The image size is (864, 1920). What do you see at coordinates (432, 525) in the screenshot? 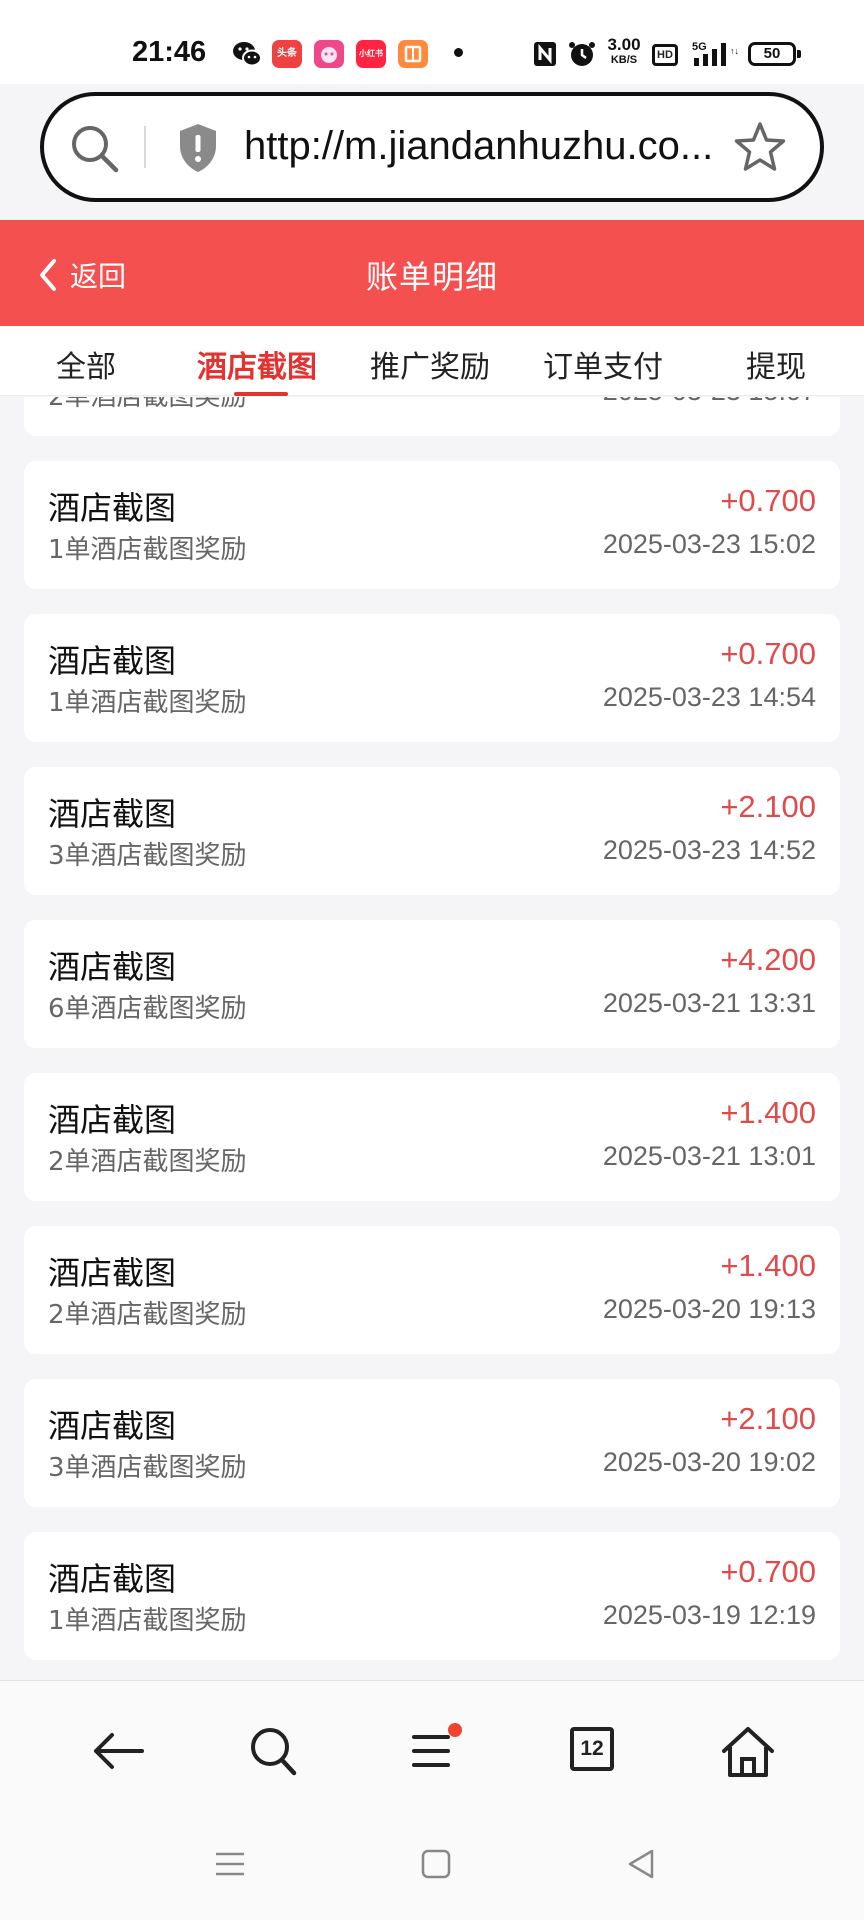
I see `bill-item: 酒店截图 1单酒店截图奖励 +0.700 2025-03-23 15:02` at bounding box center [432, 525].